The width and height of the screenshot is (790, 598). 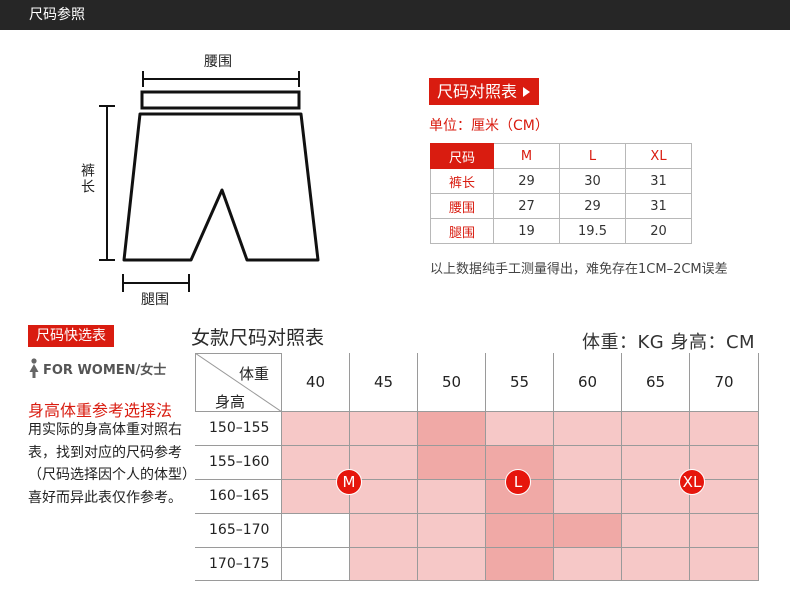 What do you see at coordinates (87, 179) in the screenshot?
I see `length-label: 裤长` at bounding box center [87, 179].